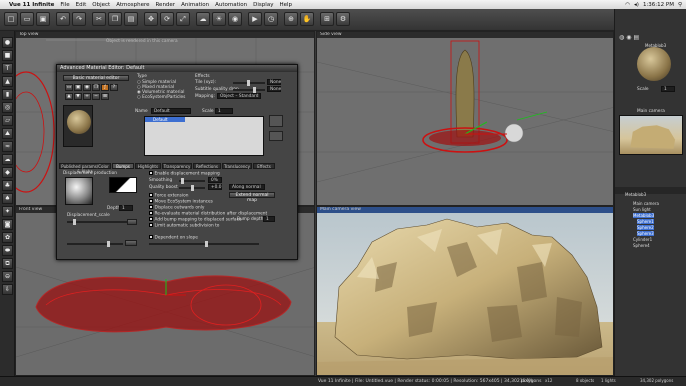 The width and height of the screenshot is (686, 386). Describe the element at coordinates (231, 5) in the screenshot. I see `menu-automation: Automation` at that location.